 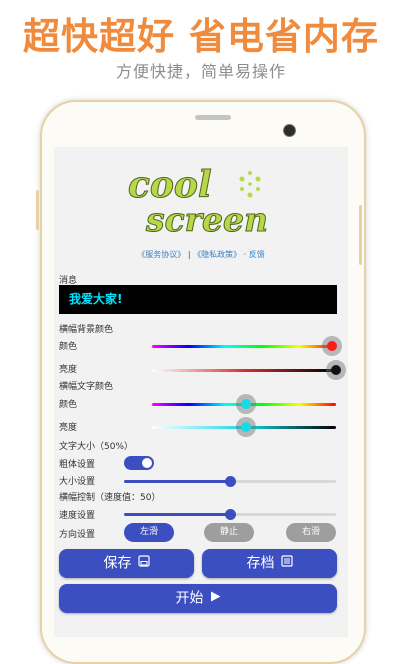 I want to click on legal-links: 《服务协议》 | 《隐私政策》 · 反馈, so click(x=201, y=254).